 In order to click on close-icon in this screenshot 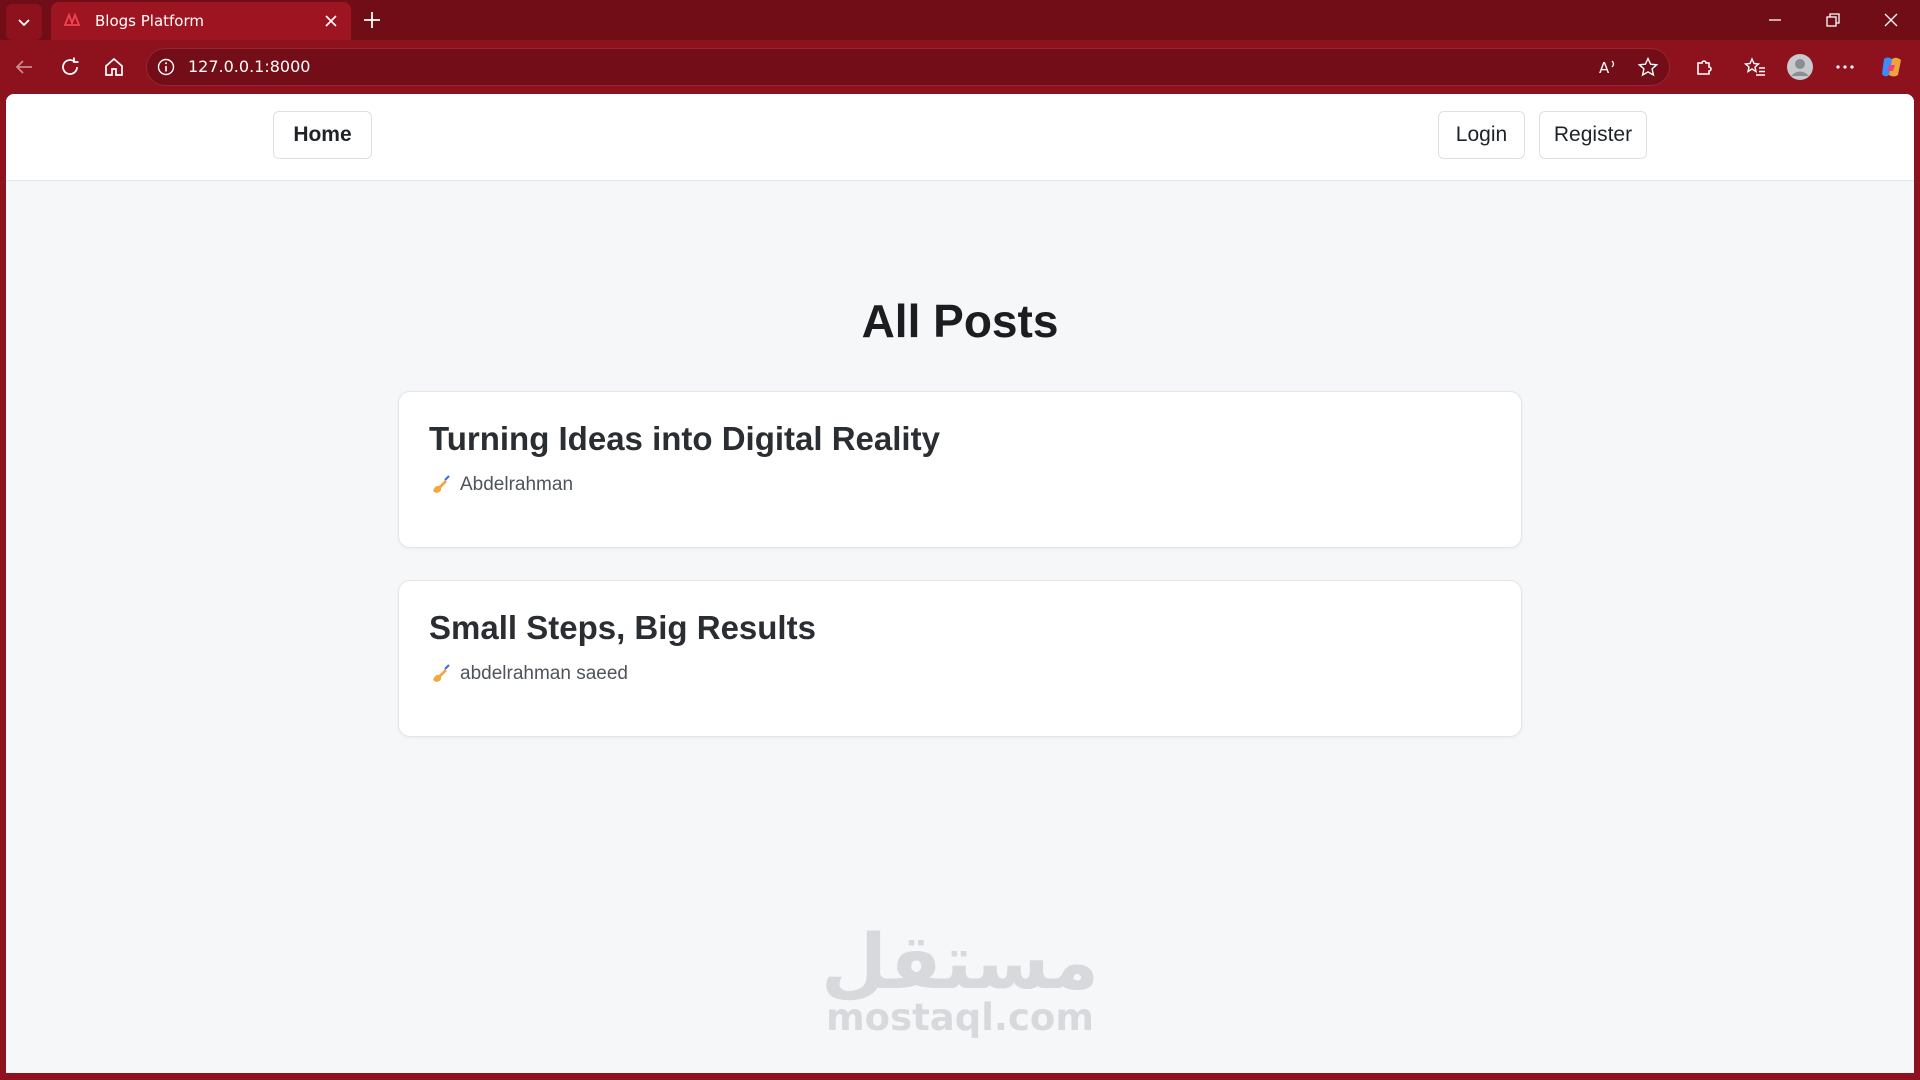, I will do `click(1891, 20)`.